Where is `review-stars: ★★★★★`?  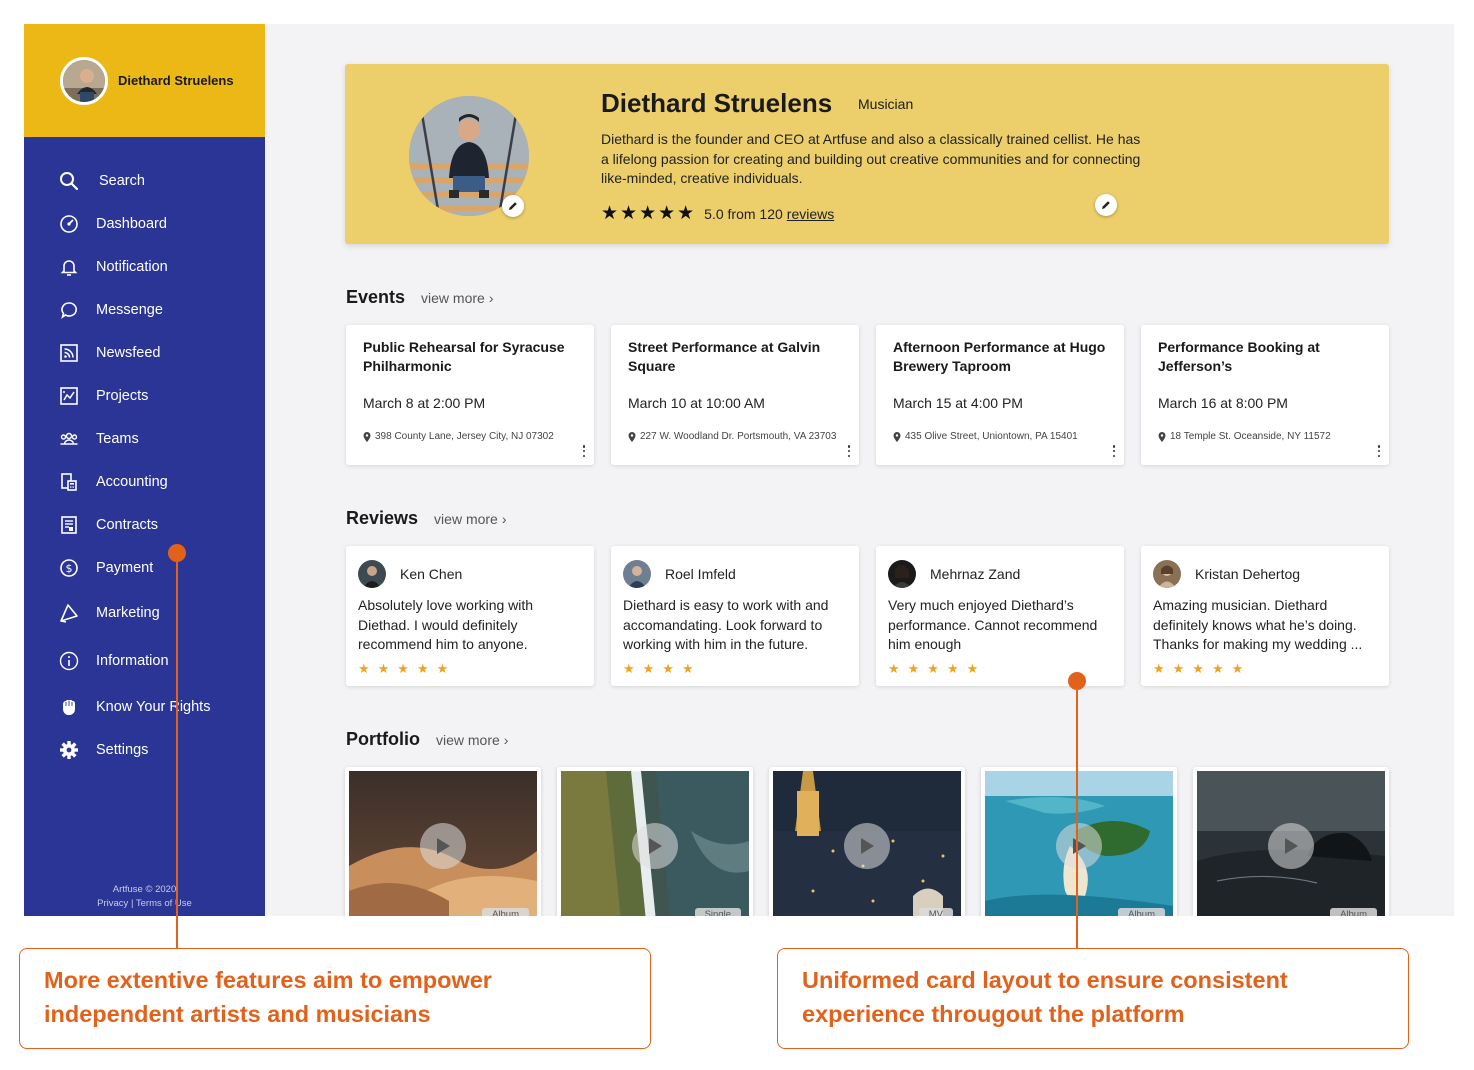 review-stars: ★★★★★ is located at coordinates (1202, 668).